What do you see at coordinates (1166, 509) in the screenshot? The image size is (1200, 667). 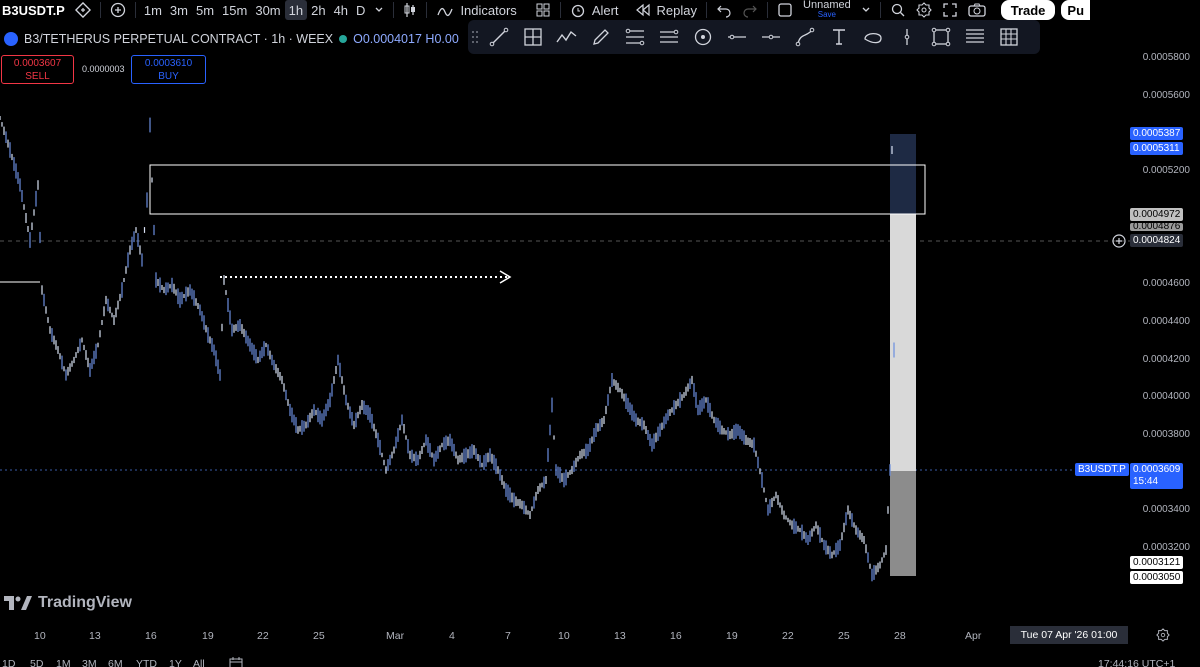 I see `price-tick: 0.0003400` at bounding box center [1166, 509].